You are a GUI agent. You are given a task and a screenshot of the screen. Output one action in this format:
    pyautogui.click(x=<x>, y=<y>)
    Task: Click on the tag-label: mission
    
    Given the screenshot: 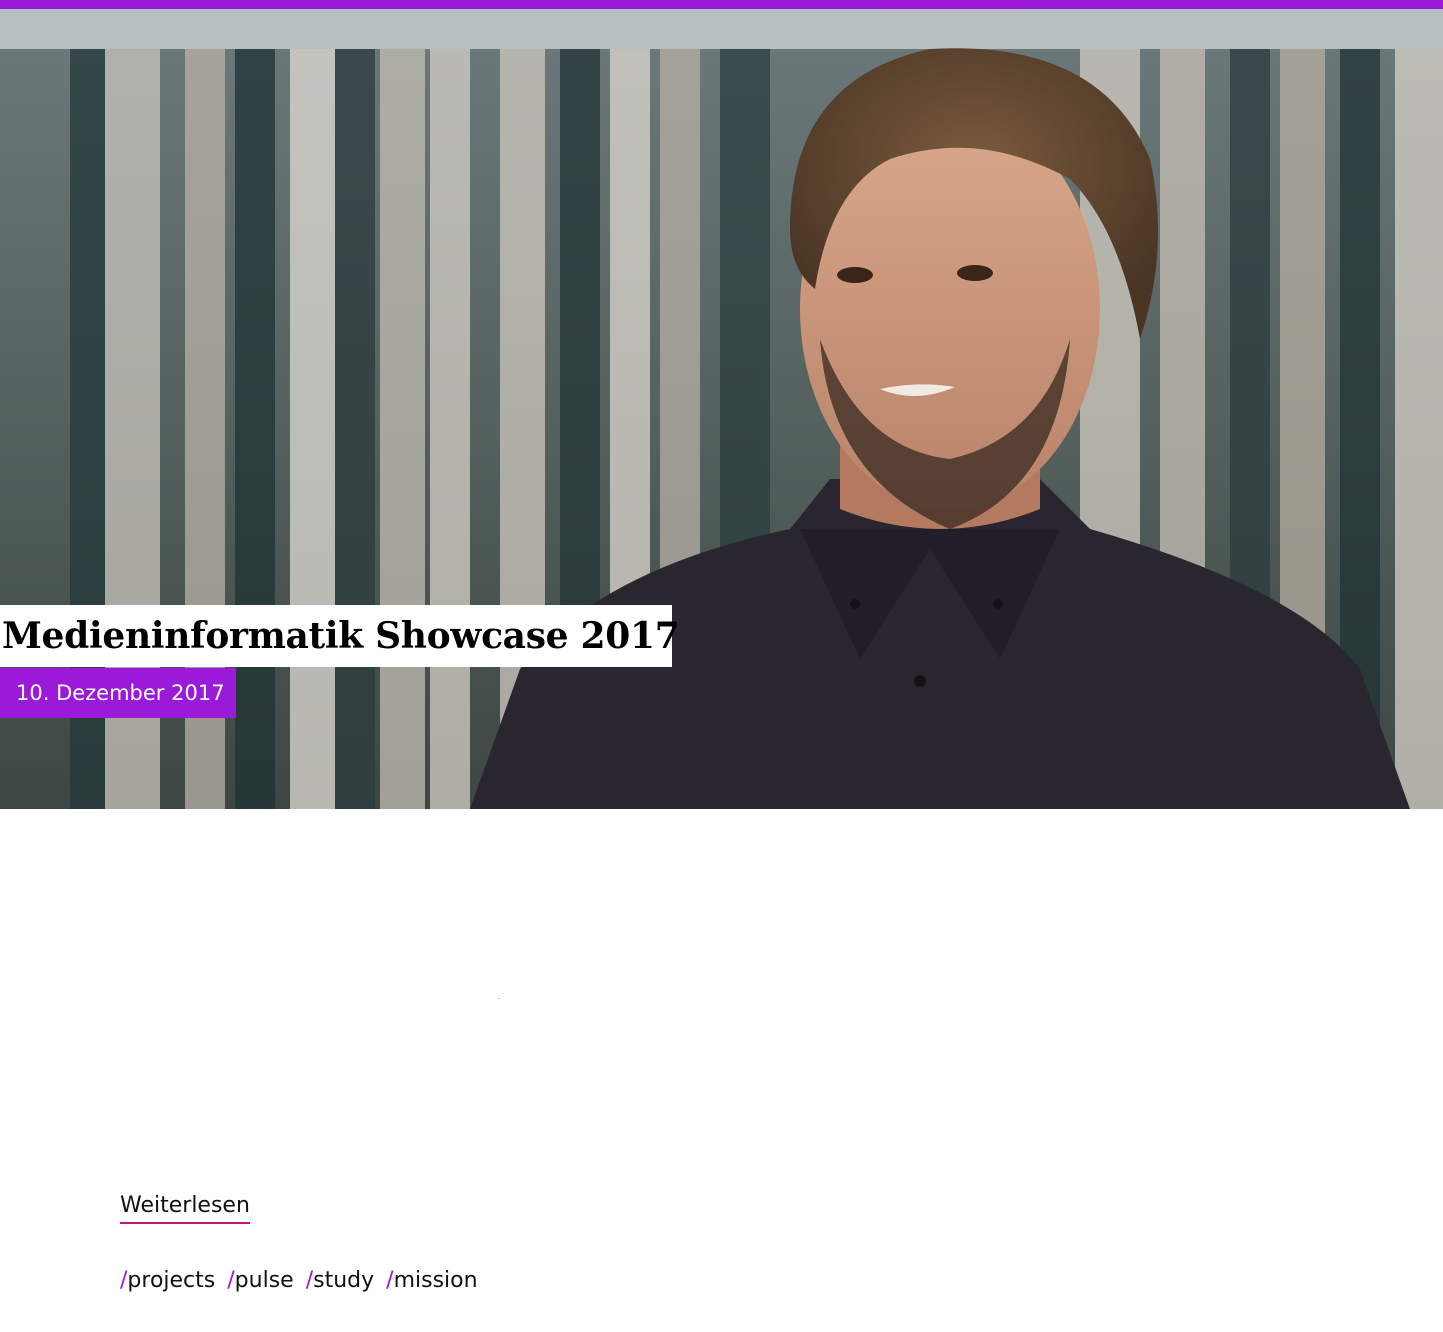 What is the action you would take?
    pyautogui.click(x=435, y=1280)
    